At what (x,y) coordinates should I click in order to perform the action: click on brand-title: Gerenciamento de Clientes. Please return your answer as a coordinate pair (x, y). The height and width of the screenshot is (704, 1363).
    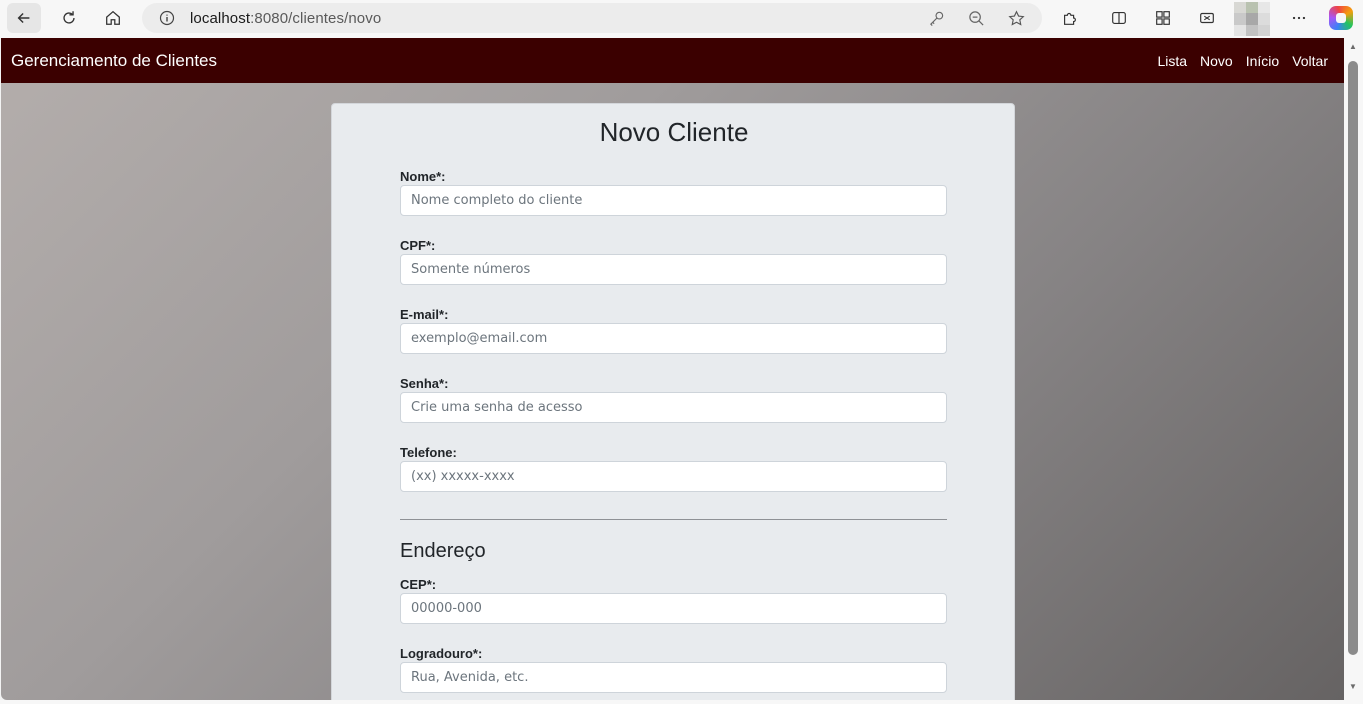
    Looking at the image, I should click on (114, 61).